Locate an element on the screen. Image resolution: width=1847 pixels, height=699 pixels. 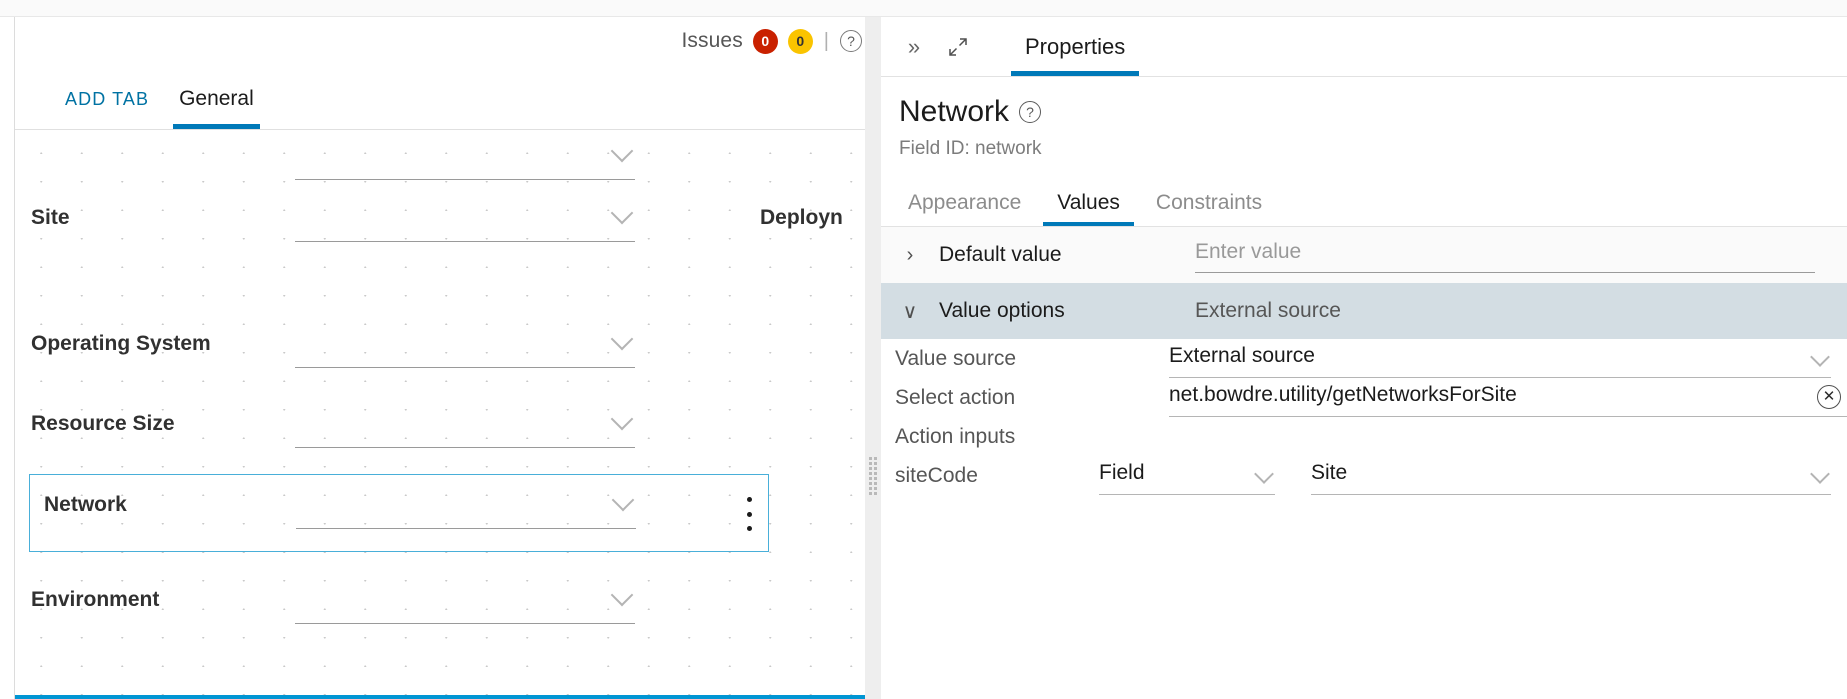
row-action-inputs: Action inputs is located at coordinates (1364, 436).